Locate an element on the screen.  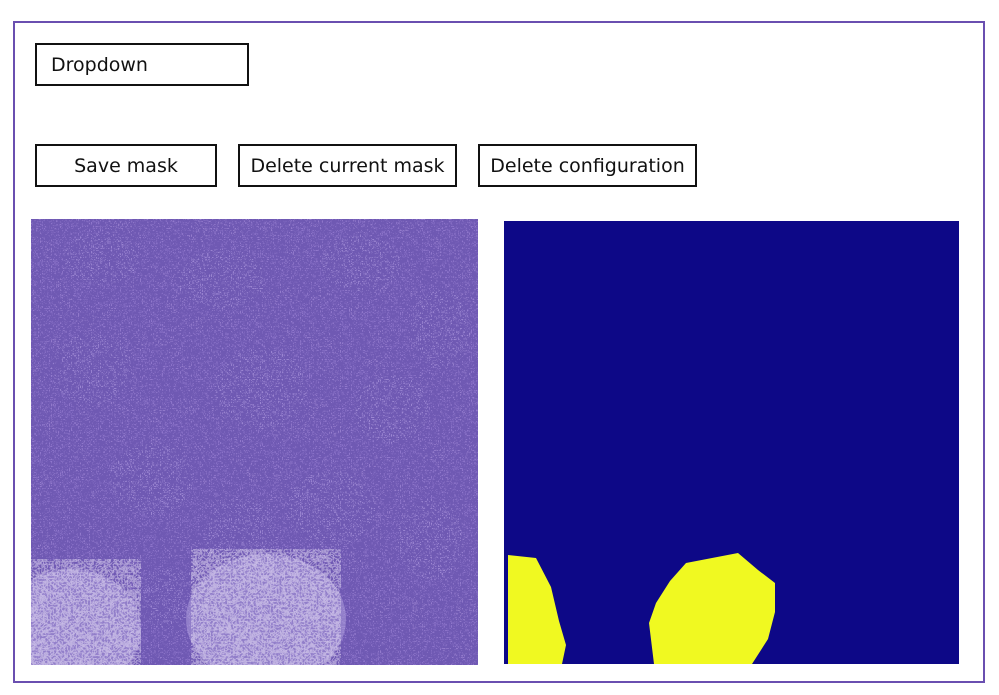
delete-current-mask-button: Delete current mask is located at coordinates (347, 165).